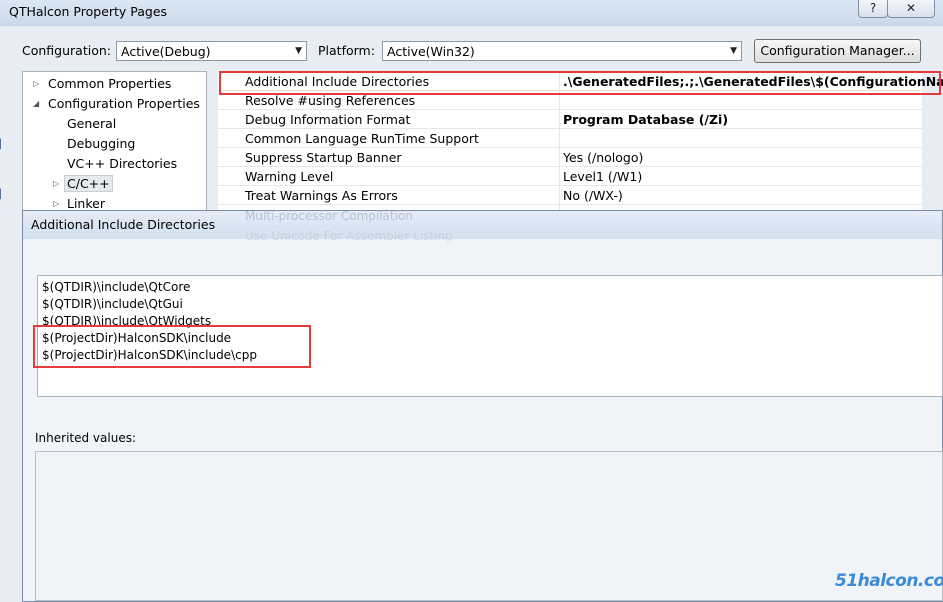 This screenshot has height=602, width=943. What do you see at coordinates (109, 83) in the screenshot?
I see `tree-item-common-properties: Common Properties` at bounding box center [109, 83].